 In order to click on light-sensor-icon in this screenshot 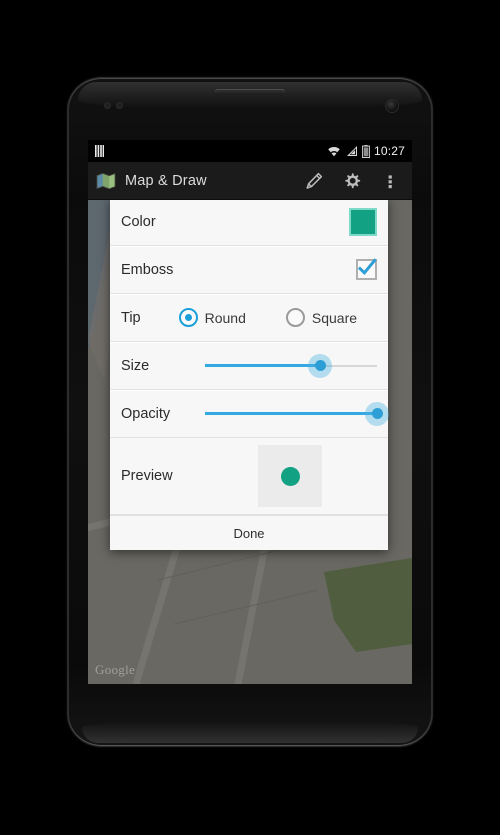, I will do `click(119, 105)`.